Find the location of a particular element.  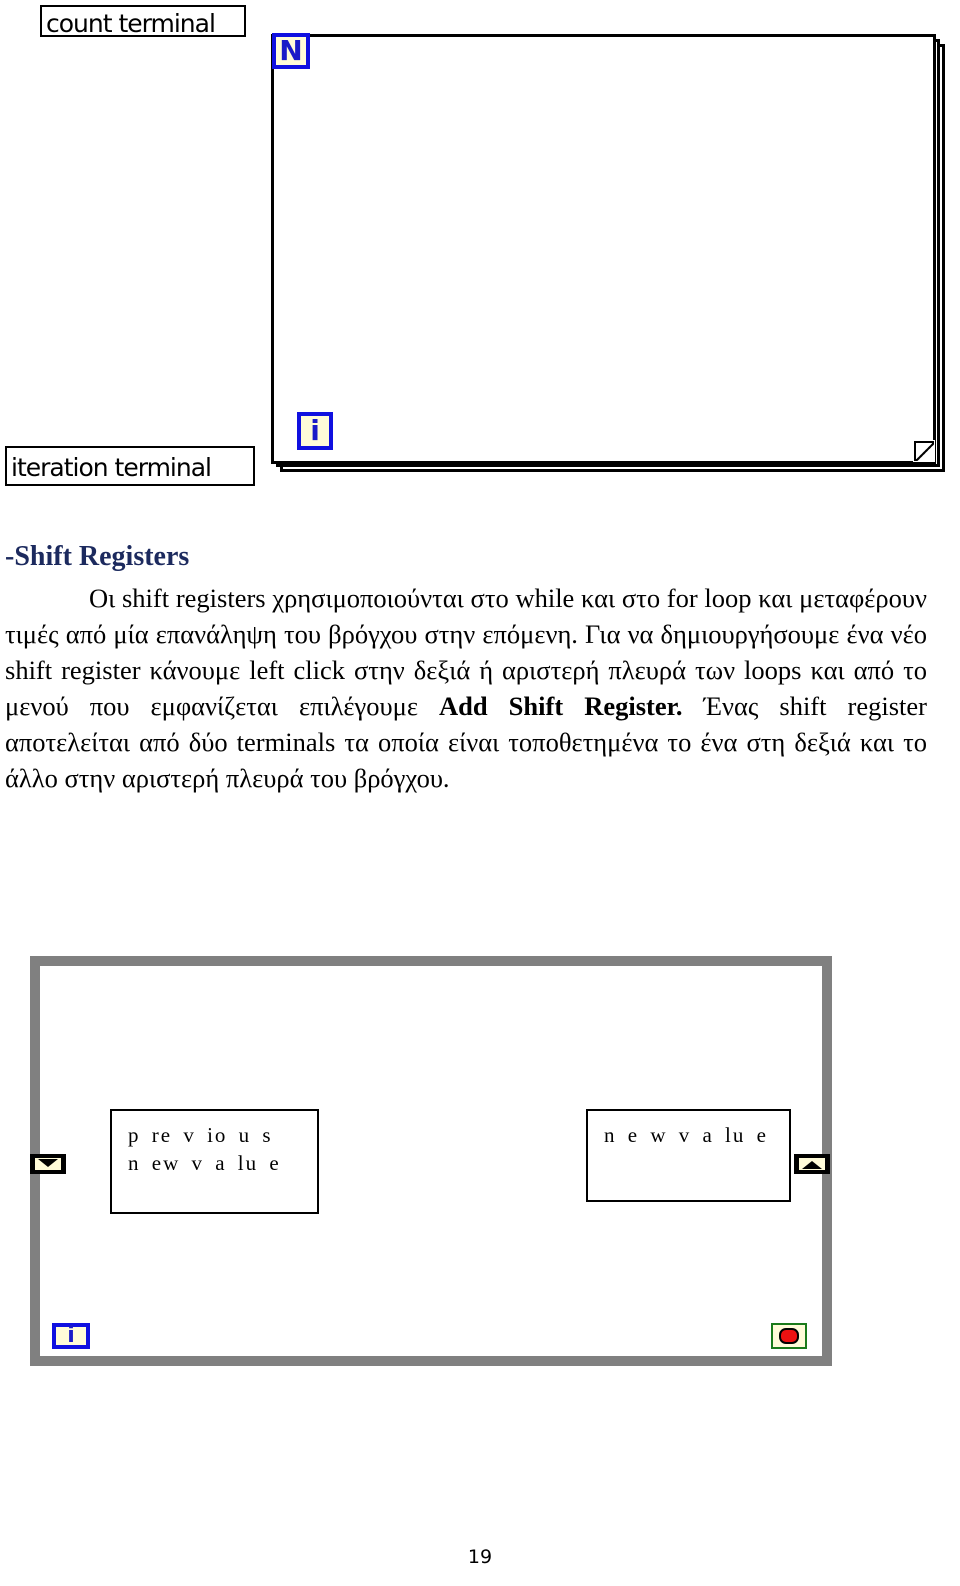

arrow-up-icon is located at coordinates (812, 1165).